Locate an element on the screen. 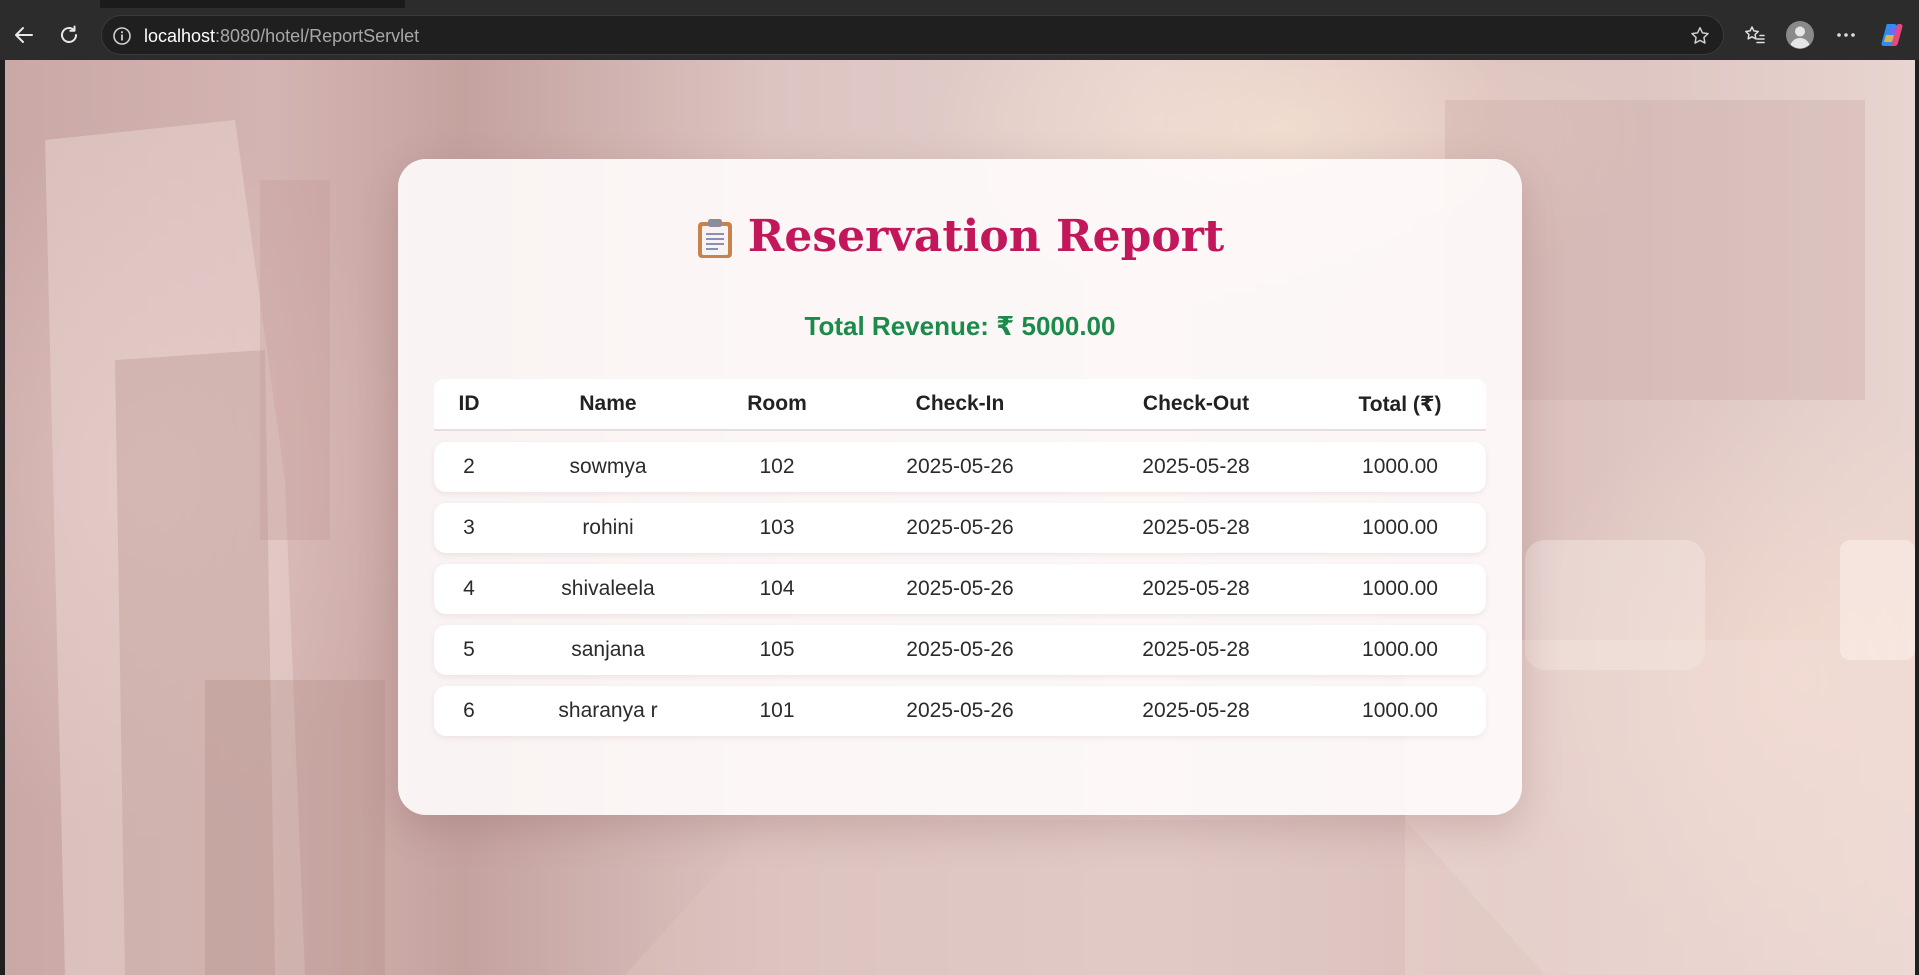  cell-id: 3 is located at coordinates (469, 527).